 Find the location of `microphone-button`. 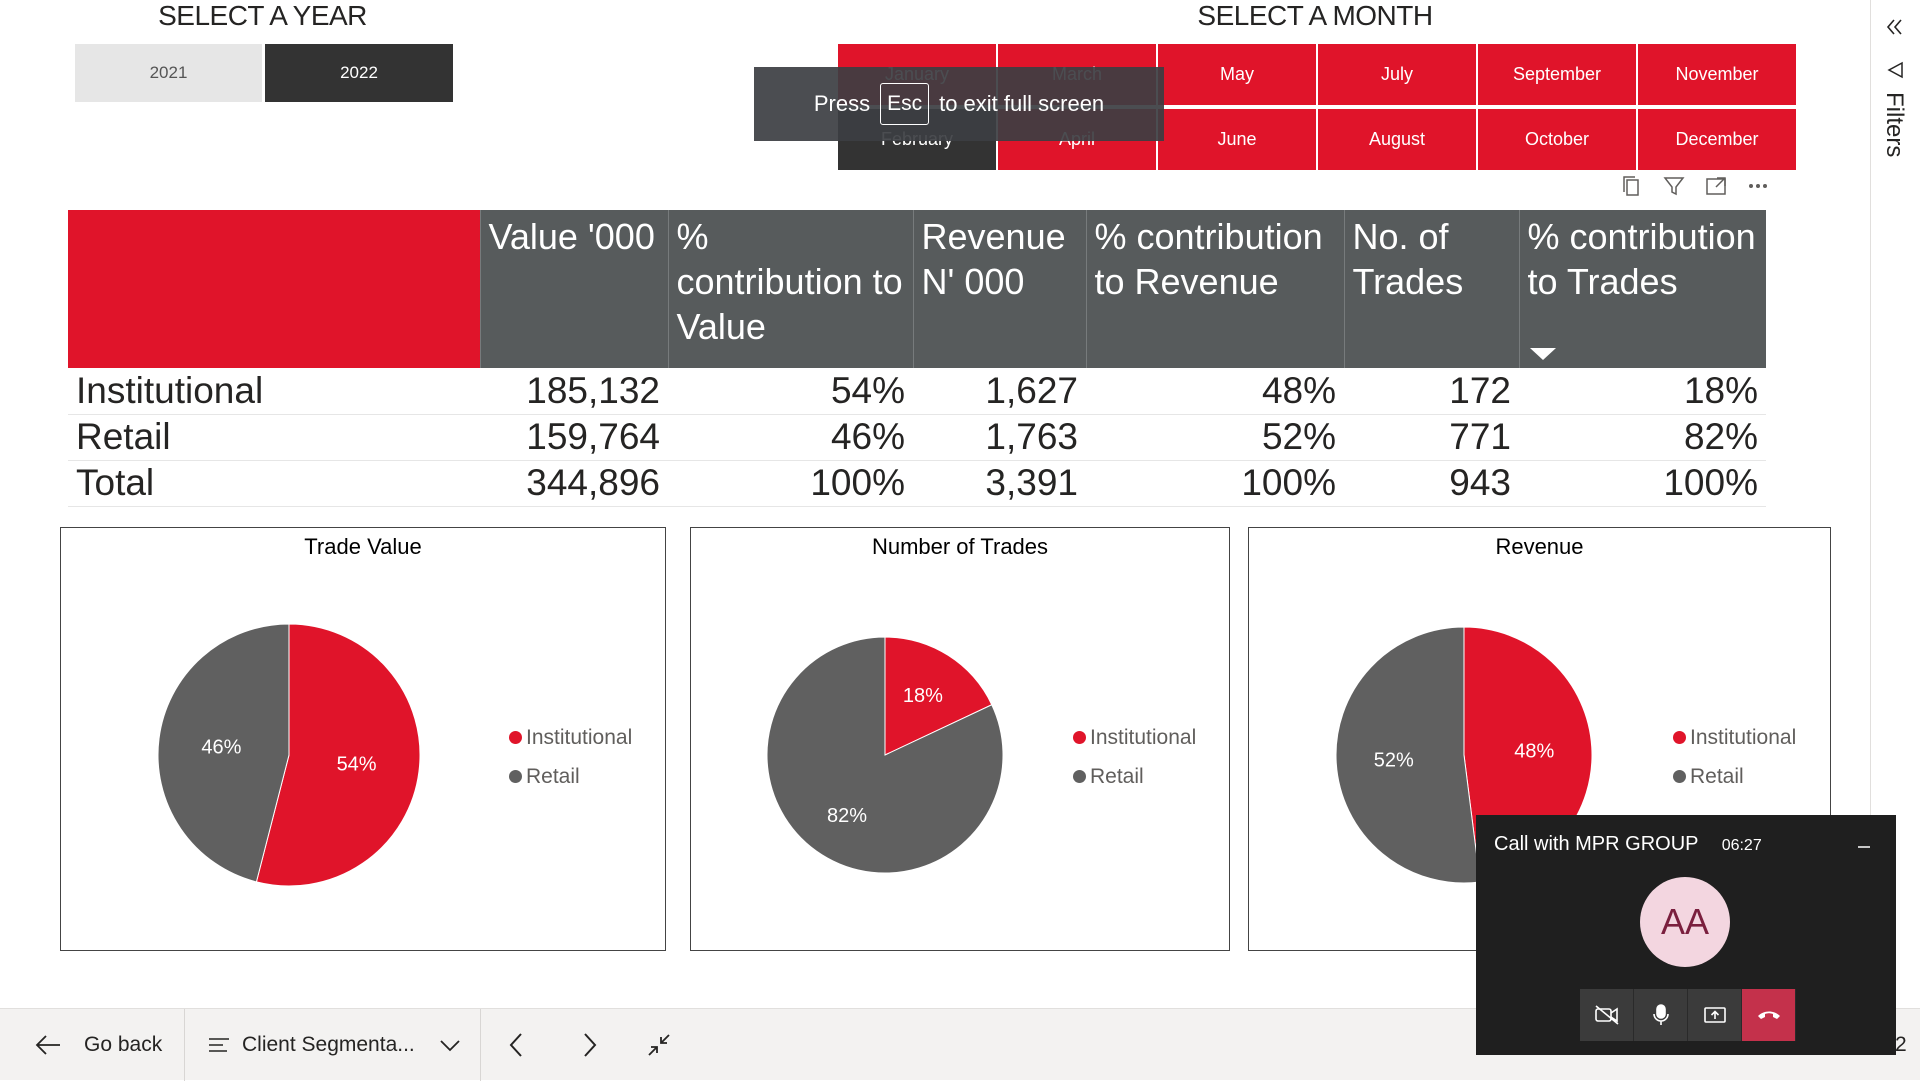

microphone-button is located at coordinates (1661, 1015).